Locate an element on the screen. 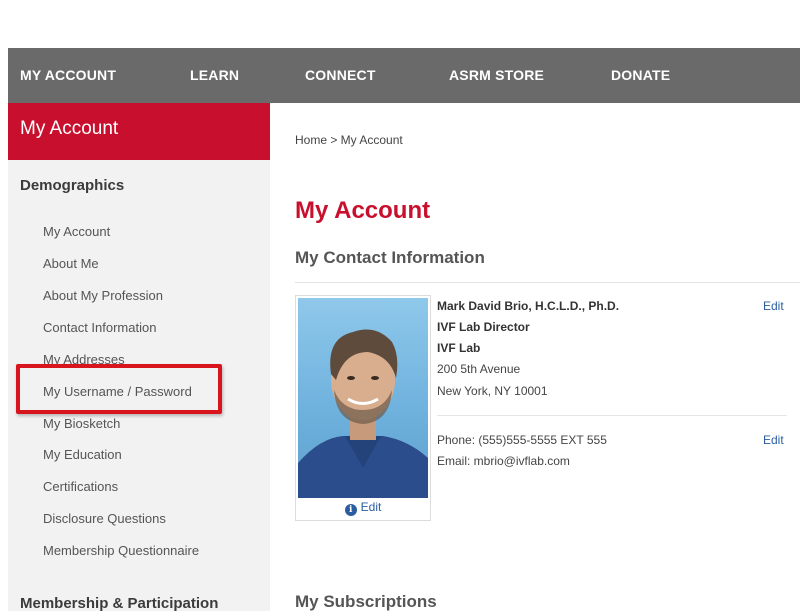 Image resolution: width=800 pixels, height=612 pixels. nav-asrm-store: ASRM STORE is located at coordinates (496, 75).